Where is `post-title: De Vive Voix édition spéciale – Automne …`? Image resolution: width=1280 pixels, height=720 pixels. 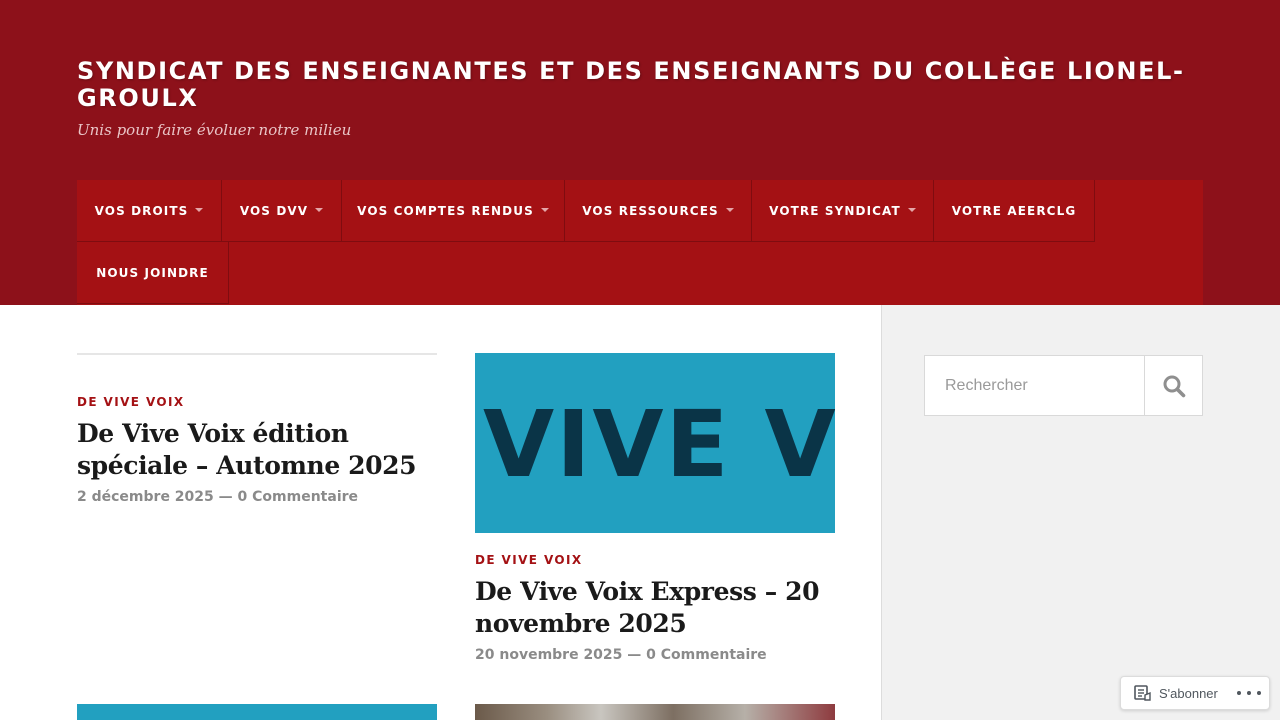
post-title: De Vive Voix édition spéciale – Automne … is located at coordinates (257, 450).